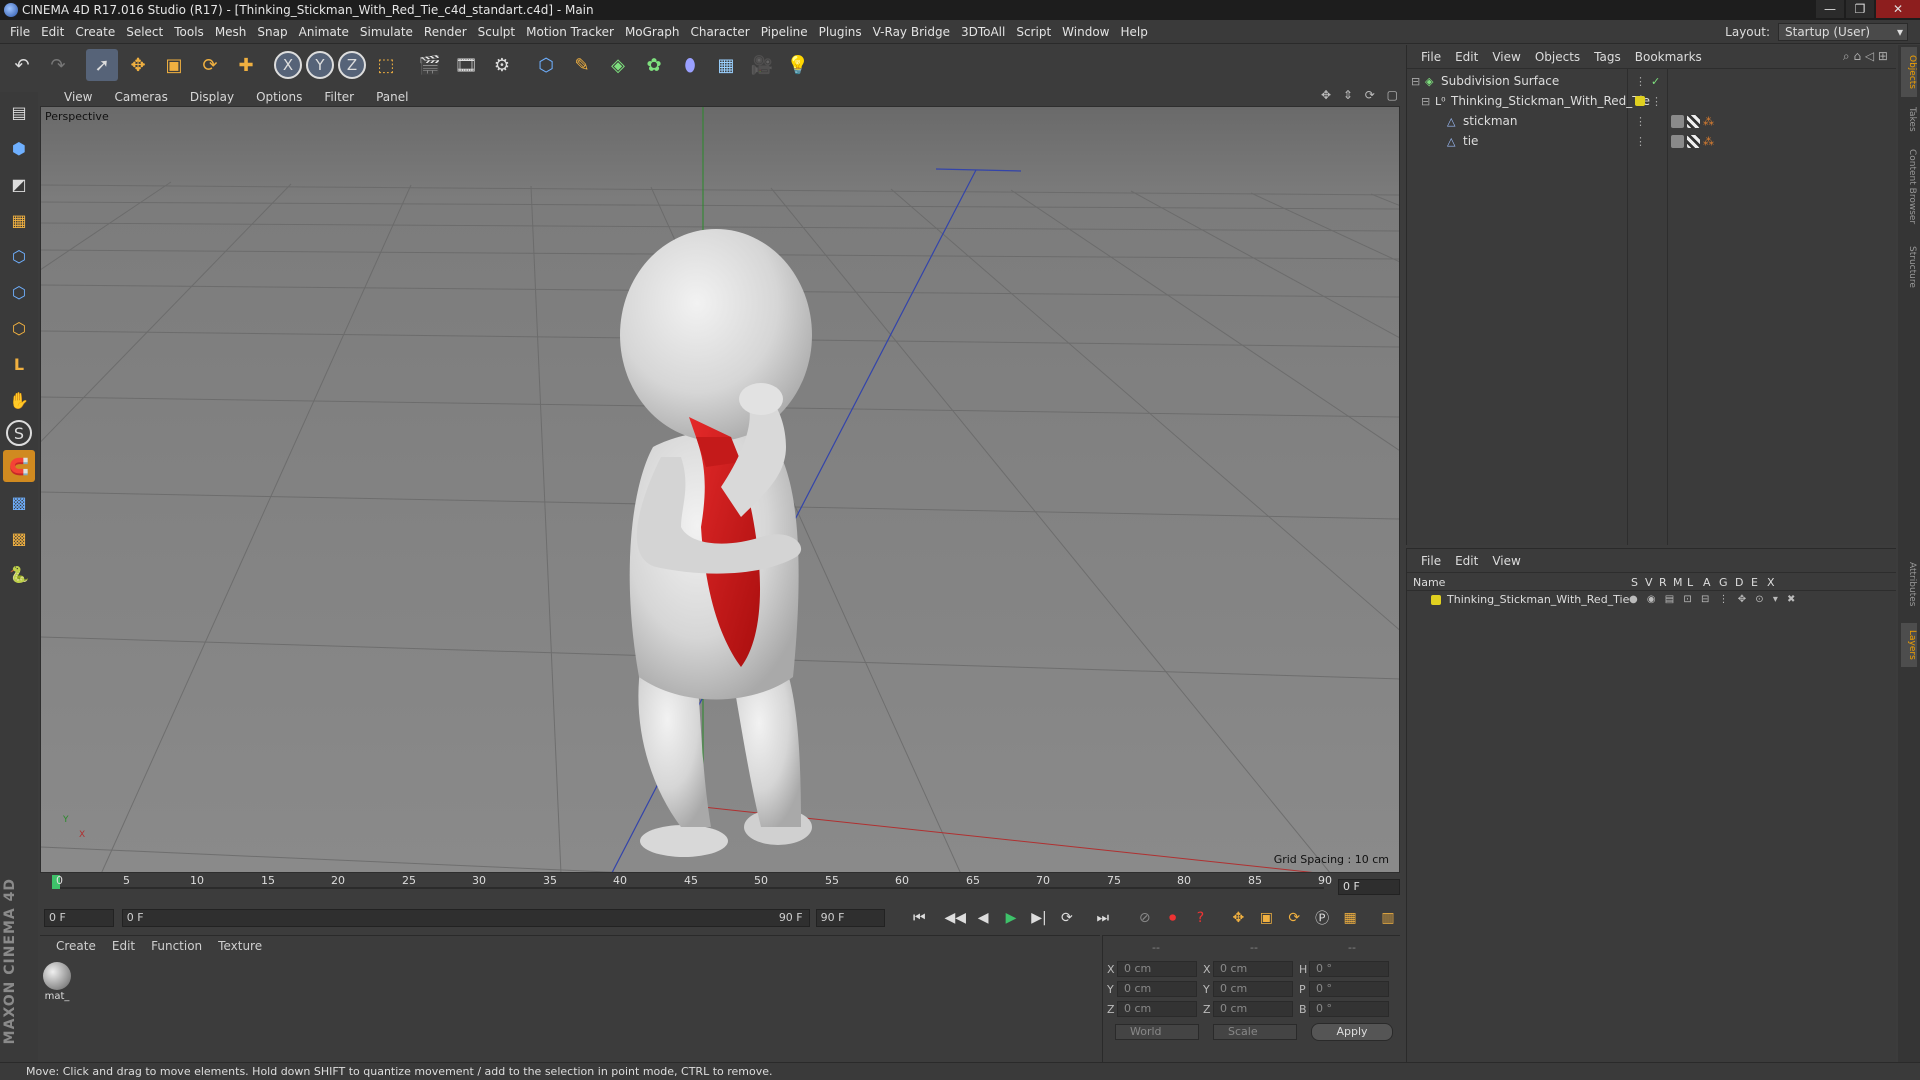  What do you see at coordinates (1739, 582) in the screenshot?
I see `layer-col-d: D` at bounding box center [1739, 582].